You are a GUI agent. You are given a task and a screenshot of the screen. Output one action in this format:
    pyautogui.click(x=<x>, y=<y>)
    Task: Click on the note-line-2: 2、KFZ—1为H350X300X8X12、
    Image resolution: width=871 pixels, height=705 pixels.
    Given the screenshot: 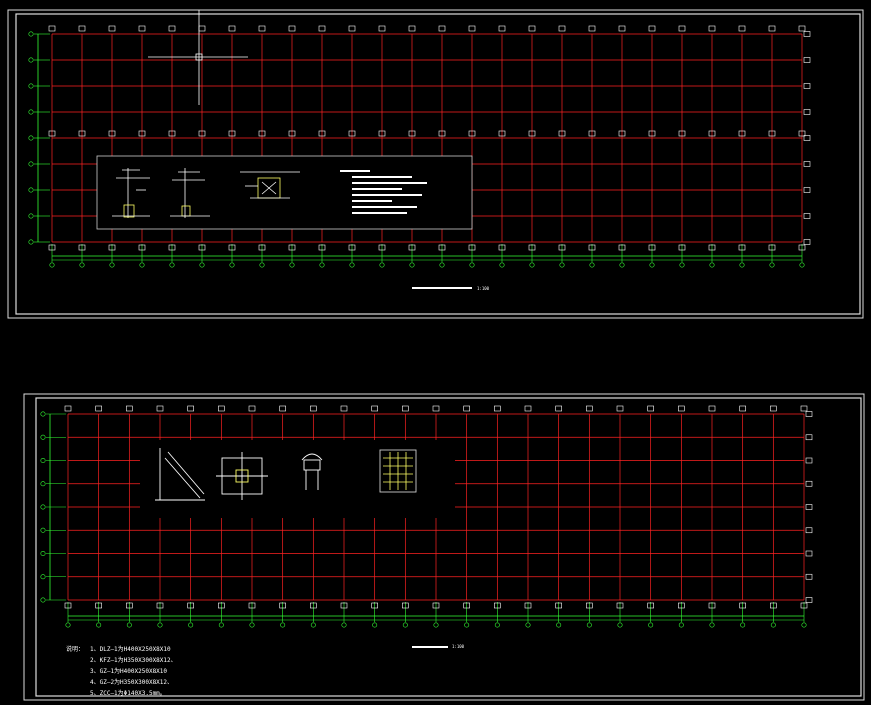 What is the action you would take?
    pyautogui.click(x=133, y=660)
    